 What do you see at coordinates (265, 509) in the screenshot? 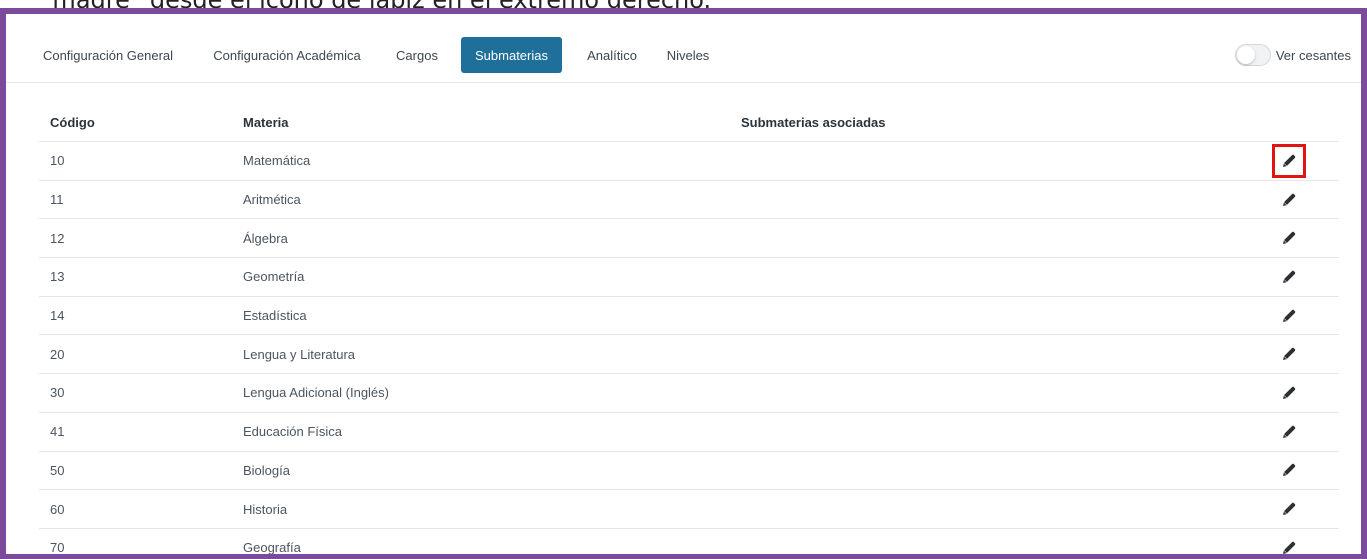
I see `cell-materia: Historia` at bounding box center [265, 509].